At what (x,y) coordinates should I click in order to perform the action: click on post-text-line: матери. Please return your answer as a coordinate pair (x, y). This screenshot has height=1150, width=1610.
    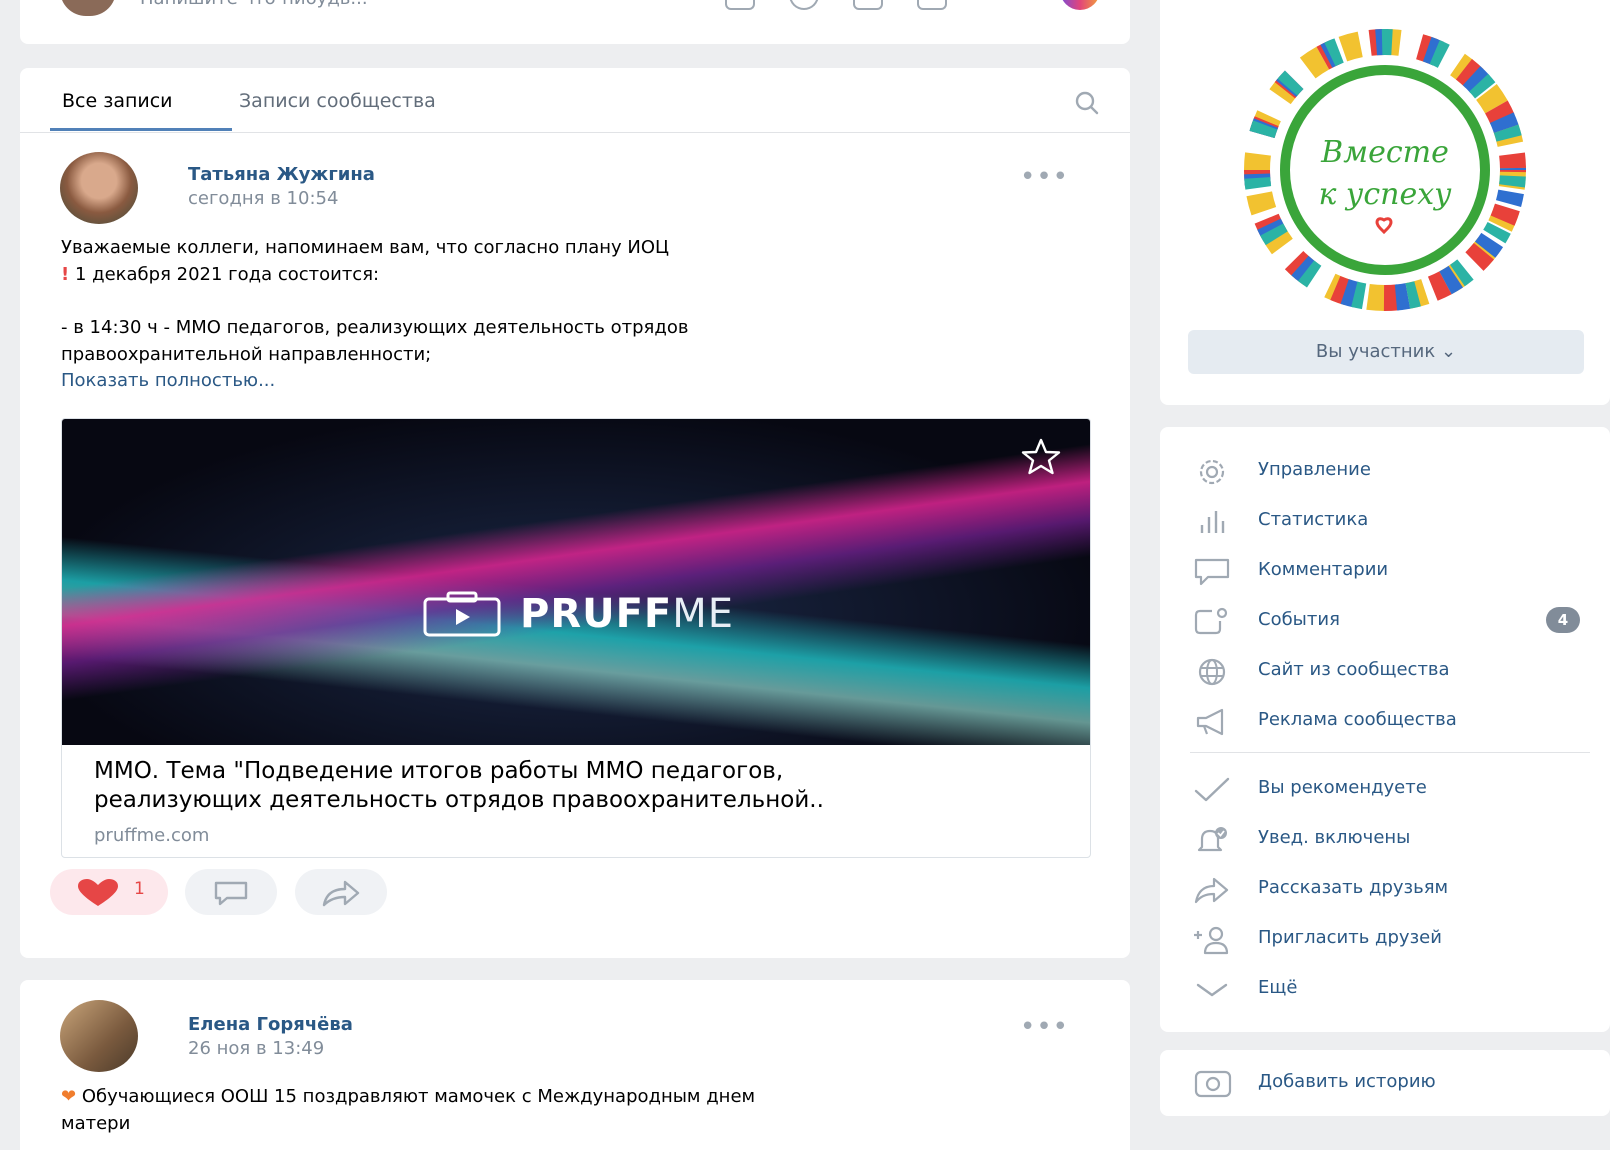
    Looking at the image, I should click on (96, 1123).